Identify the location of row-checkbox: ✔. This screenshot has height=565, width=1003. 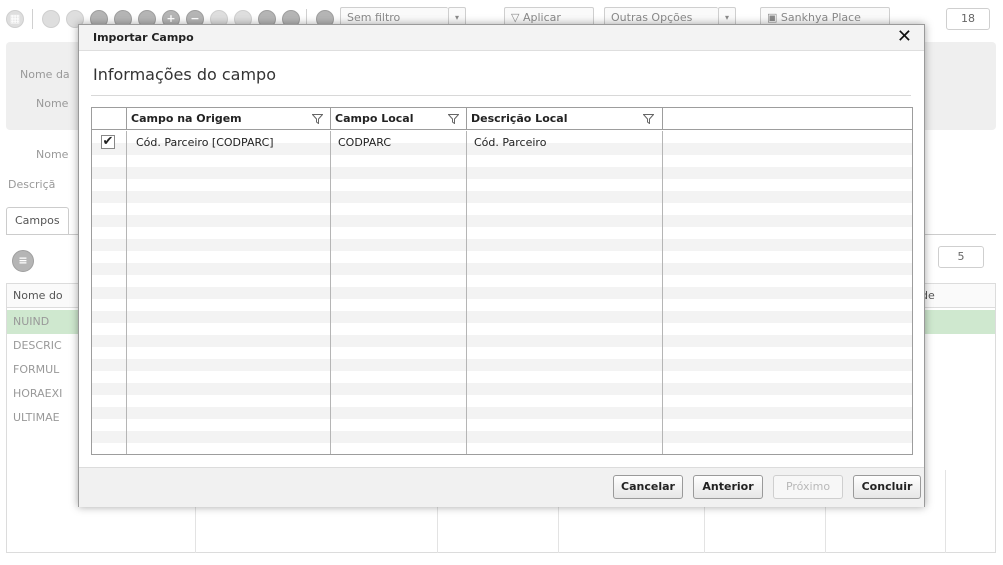
(108, 142).